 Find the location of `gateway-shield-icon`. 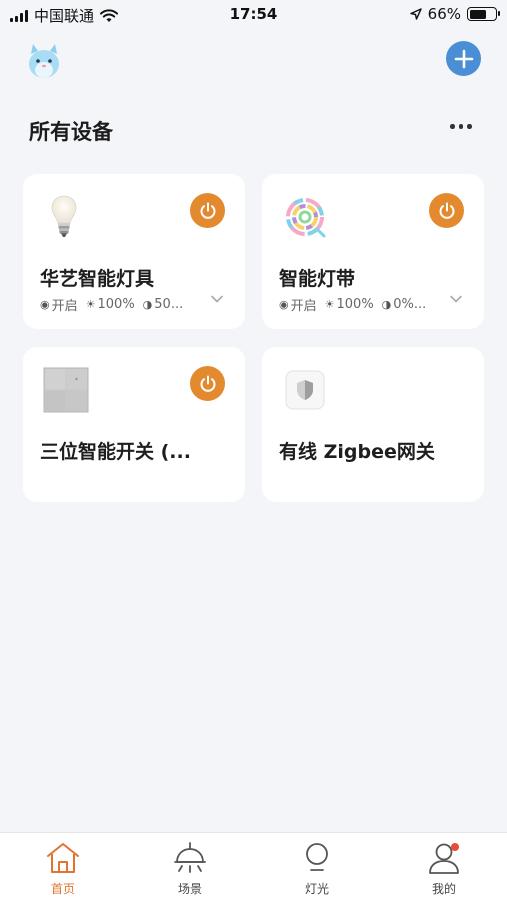

gateway-shield-icon is located at coordinates (305, 390).